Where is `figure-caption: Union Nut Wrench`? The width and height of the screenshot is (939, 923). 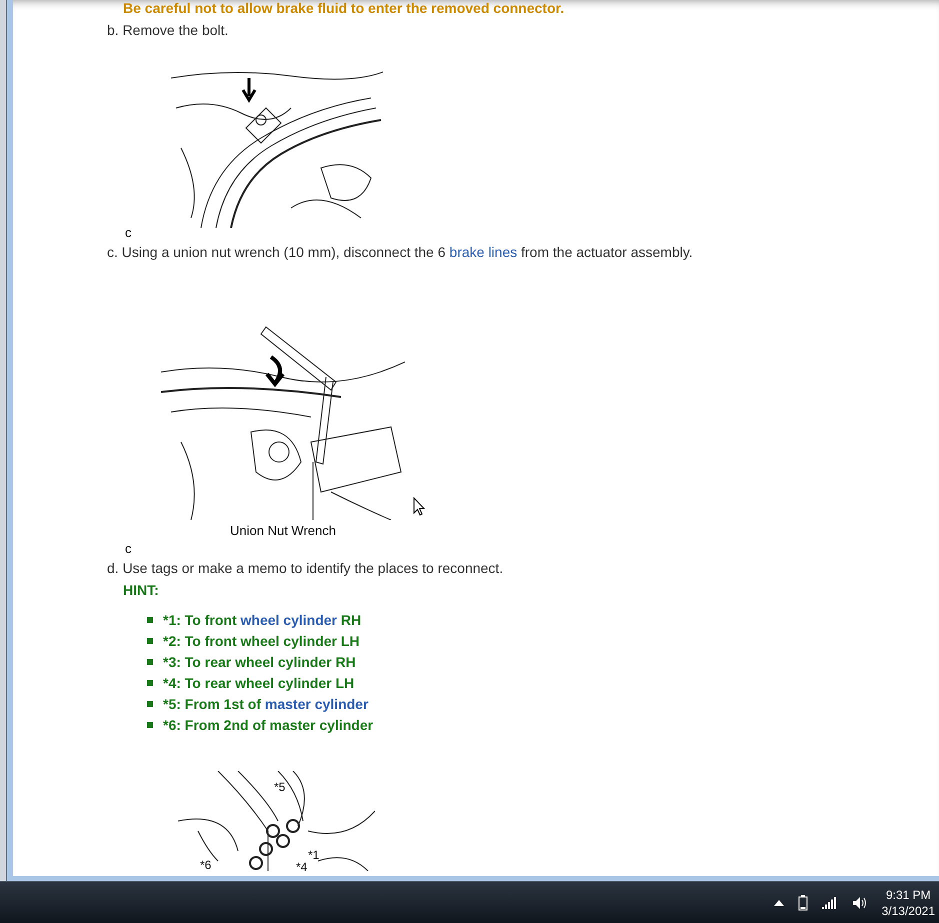 figure-caption: Union Nut Wrench is located at coordinates (283, 530).